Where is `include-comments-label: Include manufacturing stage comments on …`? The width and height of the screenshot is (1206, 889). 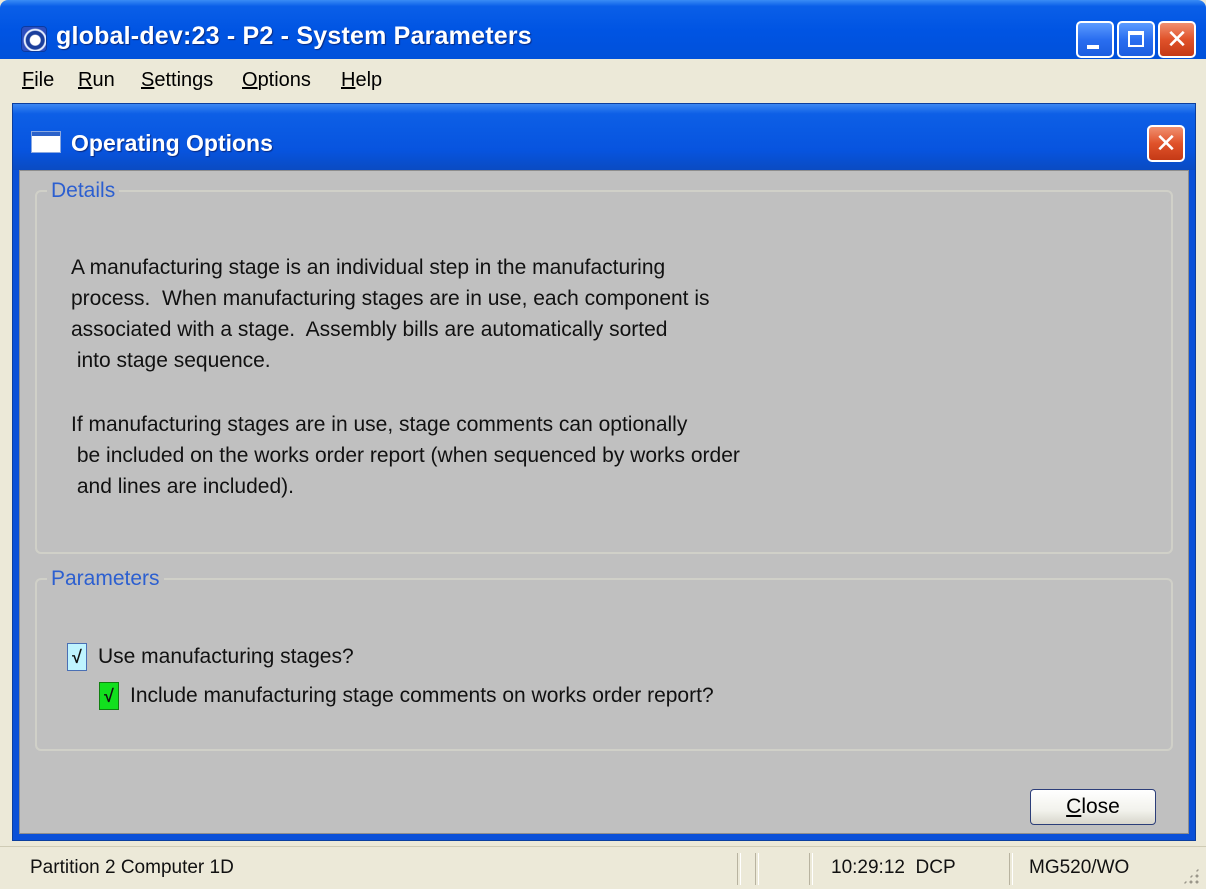 include-comments-label: Include manufacturing stage comments on … is located at coordinates (422, 695).